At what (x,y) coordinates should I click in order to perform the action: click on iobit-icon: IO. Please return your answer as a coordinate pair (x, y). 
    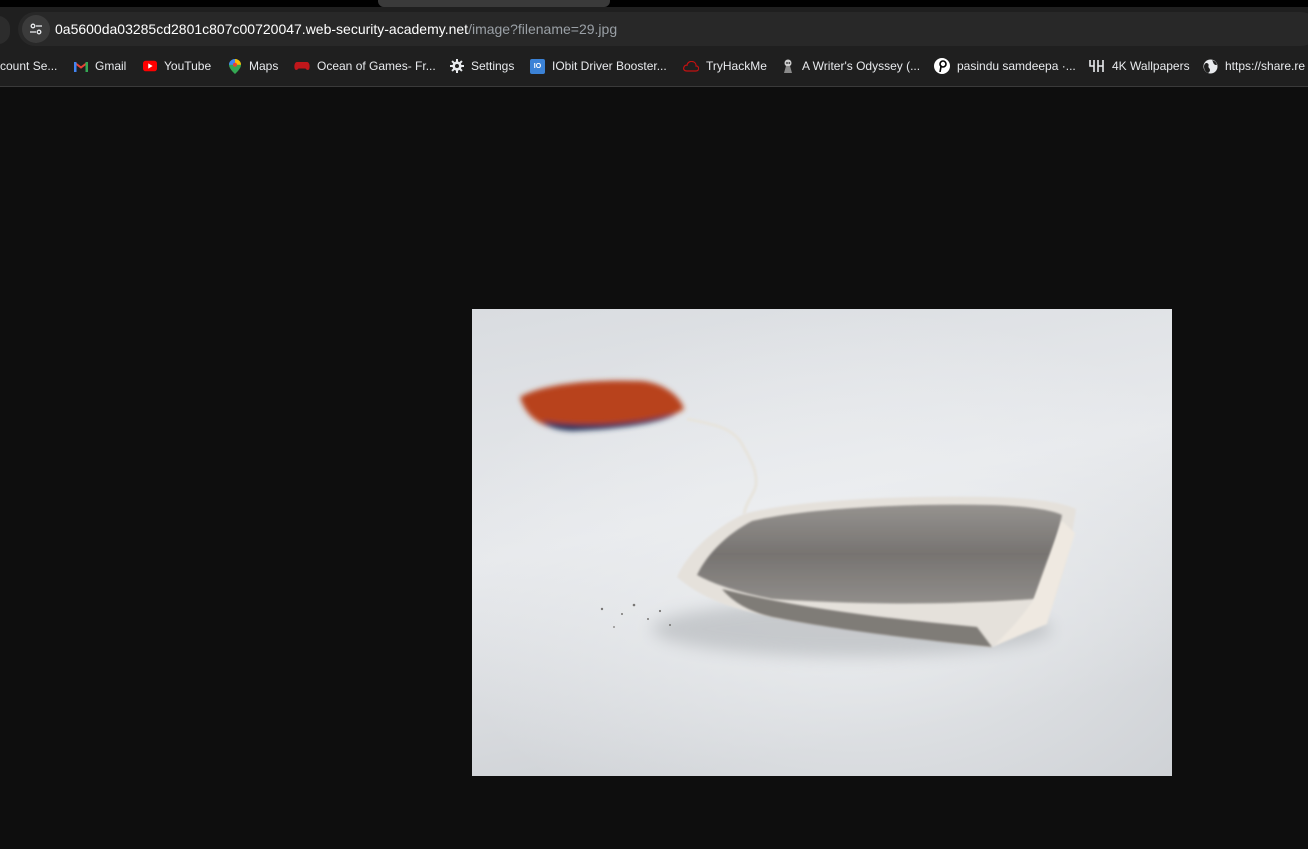
    Looking at the image, I should click on (537, 66).